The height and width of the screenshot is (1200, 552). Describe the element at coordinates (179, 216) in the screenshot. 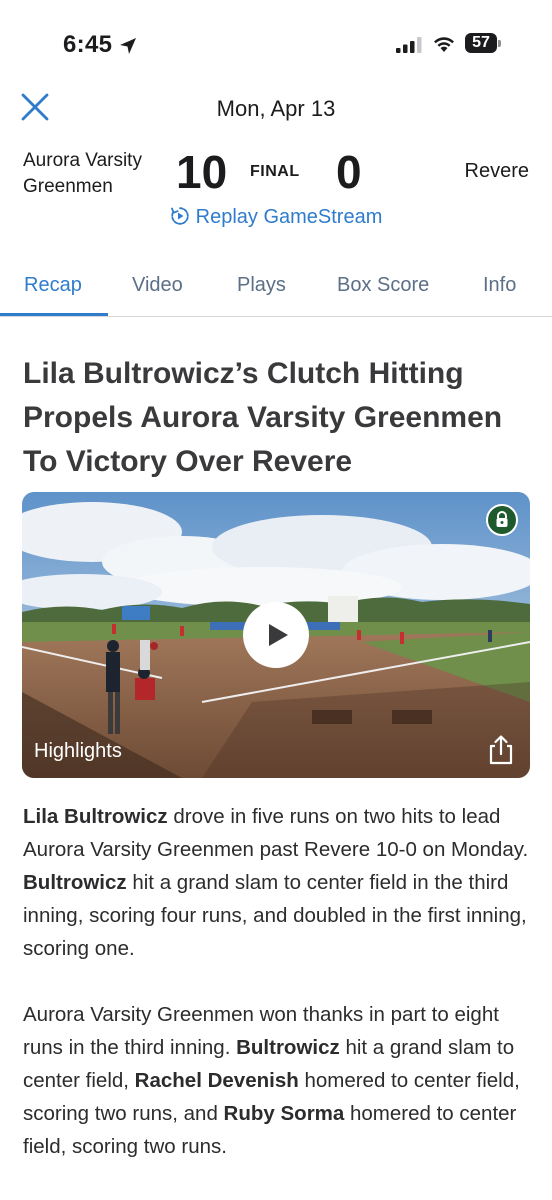

I see `replay-icon` at that location.